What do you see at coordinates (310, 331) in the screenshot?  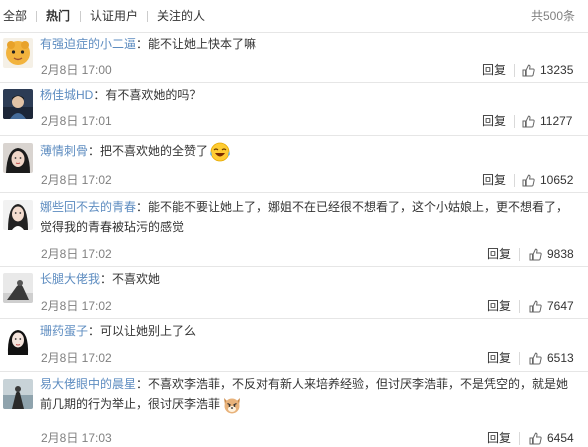 I see `comment-text: 珊药蛋子：可以让她别上了么` at bounding box center [310, 331].